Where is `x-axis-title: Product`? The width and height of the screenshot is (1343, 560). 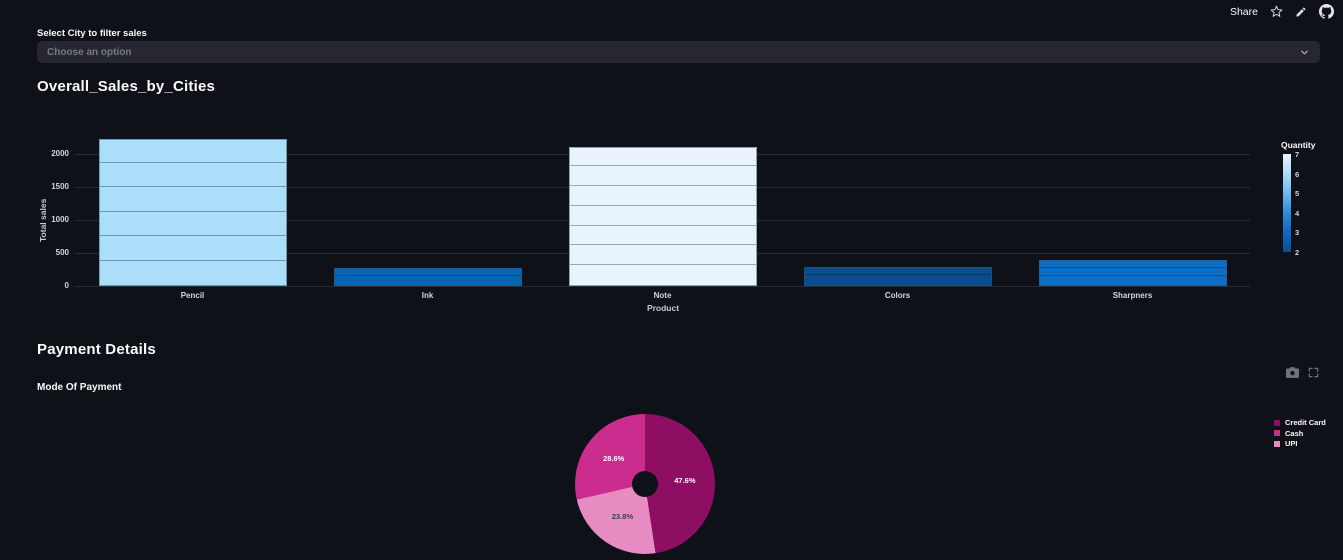 x-axis-title: Product is located at coordinates (663, 308).